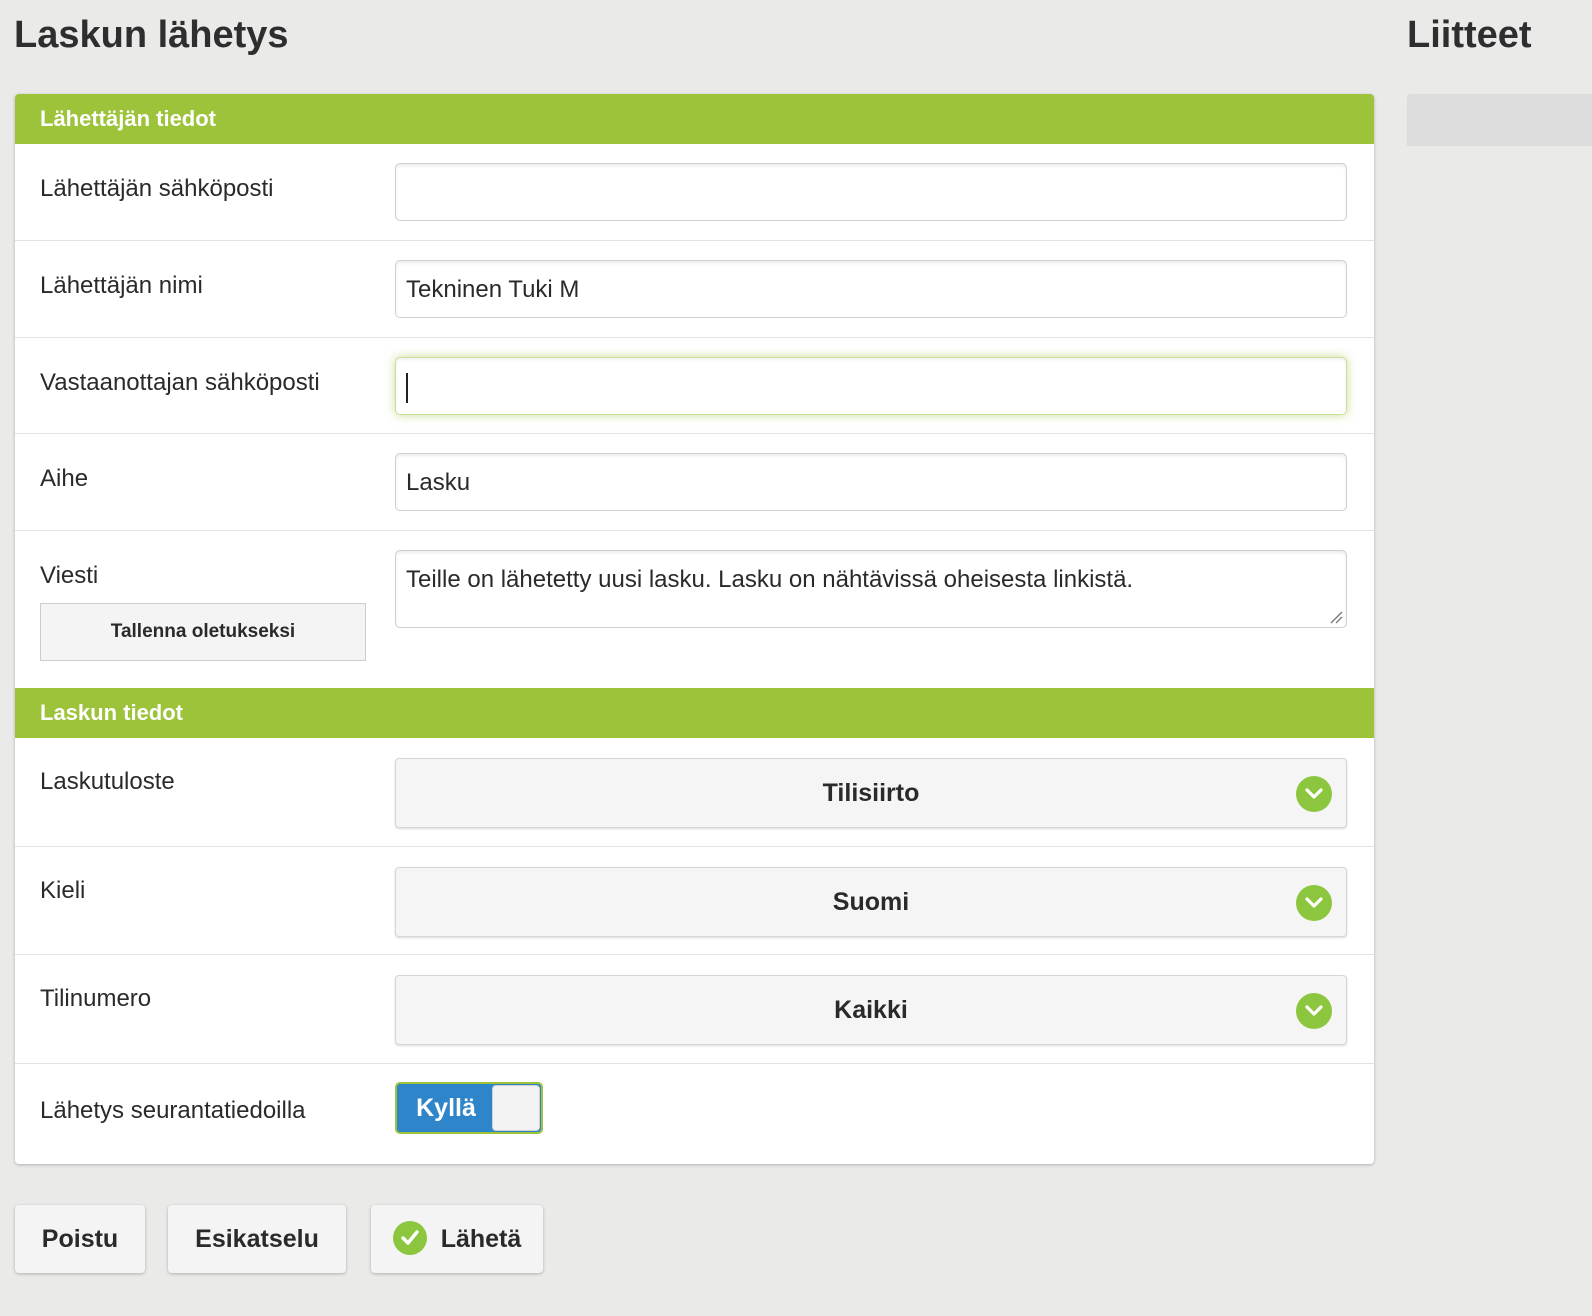  I want to click on row-print-template: Laskutuloste Tilisiirto, so click(694, 792).